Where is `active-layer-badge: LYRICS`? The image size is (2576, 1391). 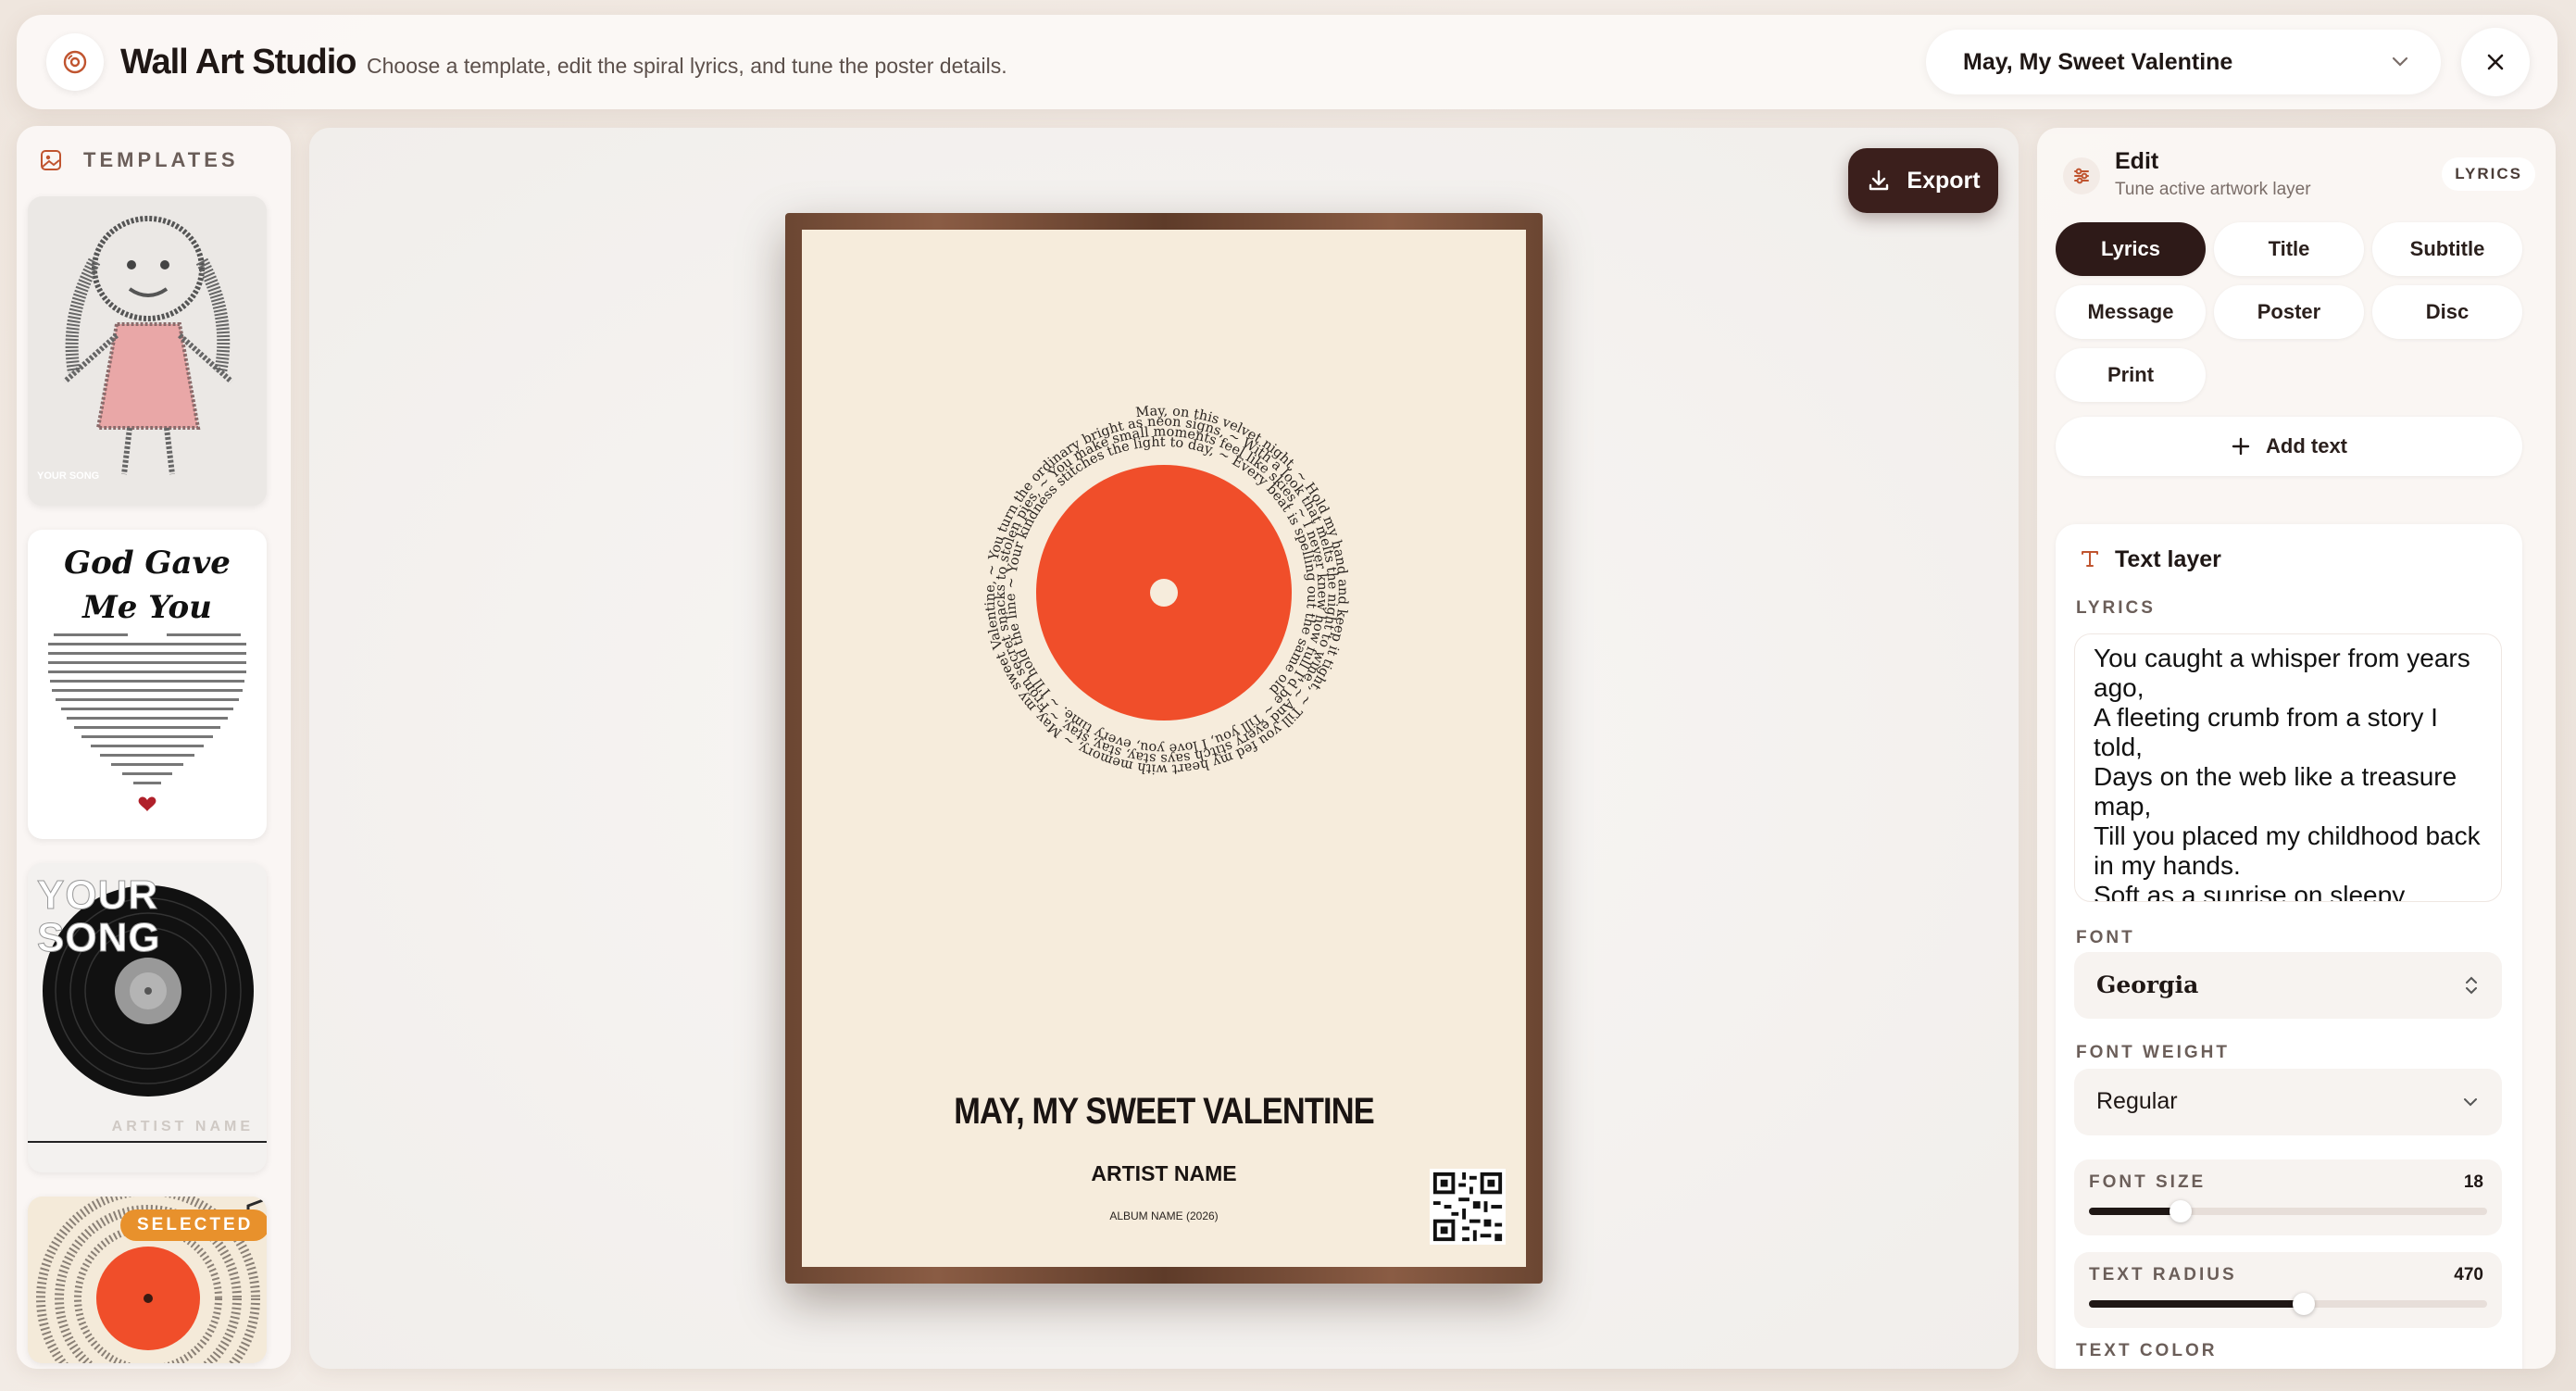 active-layer-badge: LYRICS is located at coordinates (2488, 174).